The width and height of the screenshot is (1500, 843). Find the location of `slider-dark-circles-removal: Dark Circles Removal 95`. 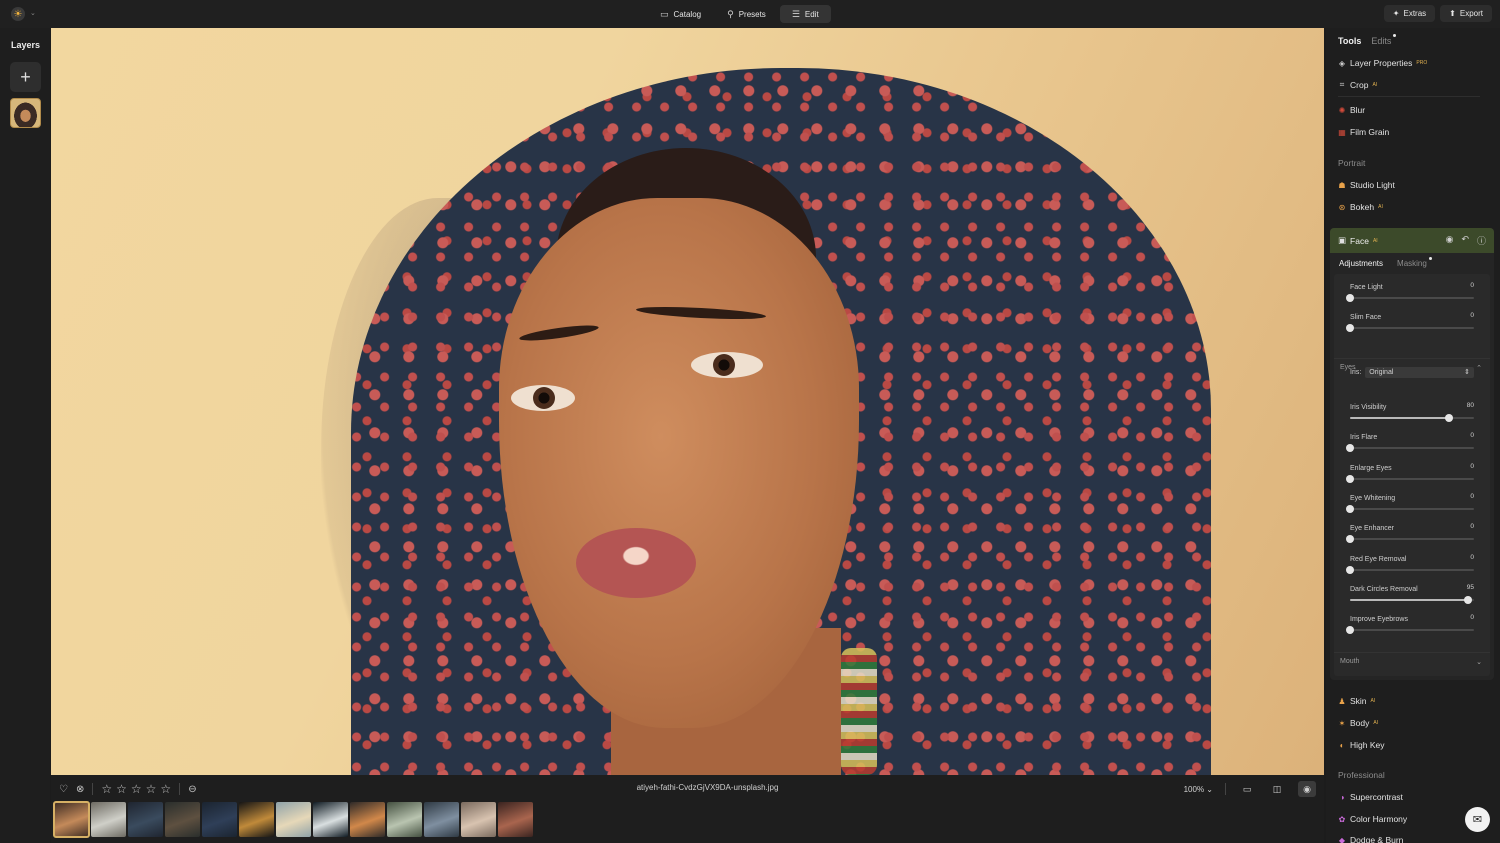

slider-dark-circles-removal: Dark Circles Removal 95 is located at coordinates (1412, 596).